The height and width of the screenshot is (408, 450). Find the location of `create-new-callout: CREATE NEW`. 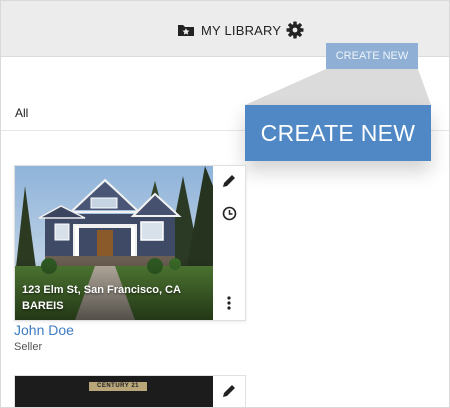

create-new-callout: CREATE NEW is located at coordinates (338, 133).